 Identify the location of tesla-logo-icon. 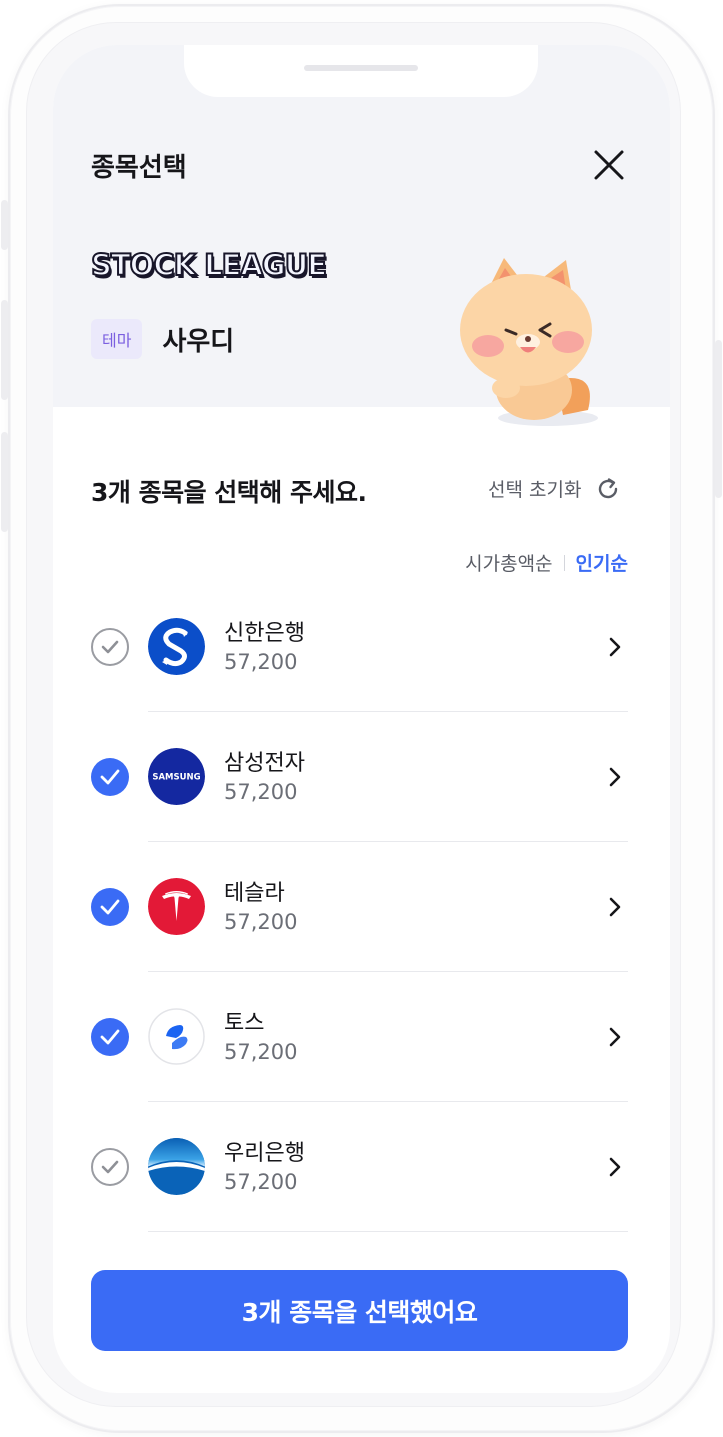
(176, 906).